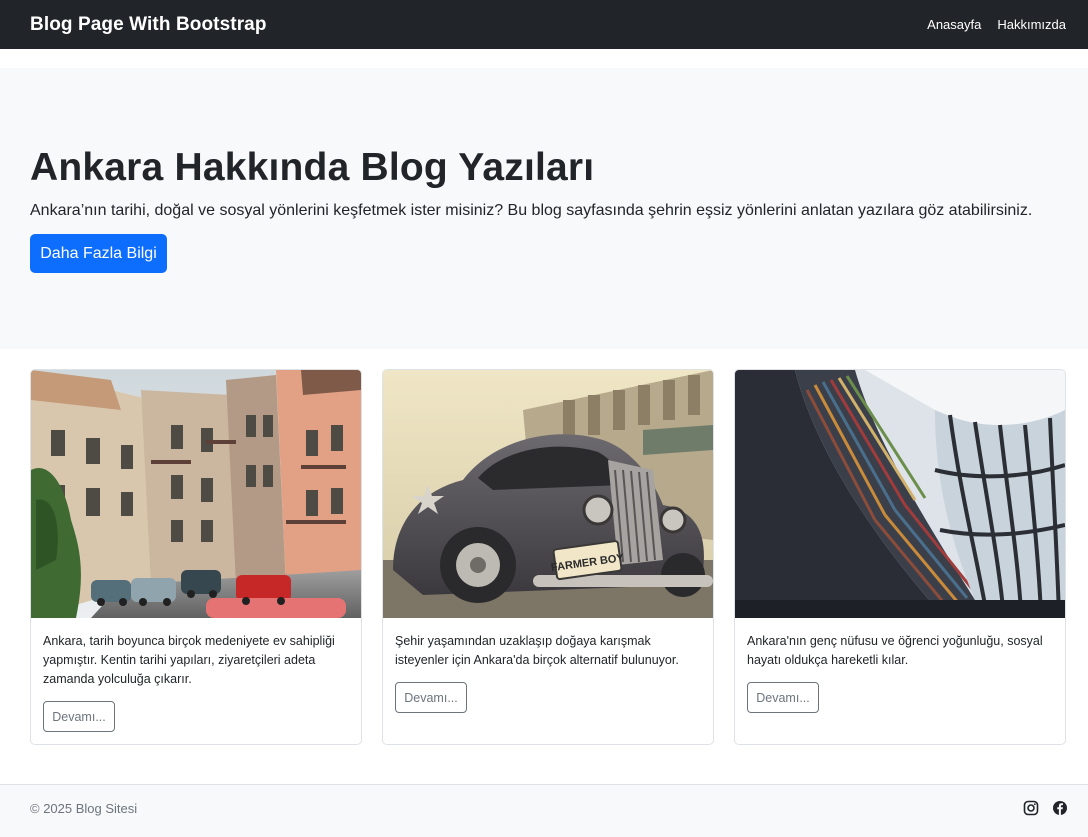 Image resolution: width=1088 pixels, height=837 pixels. Describe the element at coordinates (148, 25) in the screenshot. I see `navbar-brand: Blog Page With Bootstrap` at that location.